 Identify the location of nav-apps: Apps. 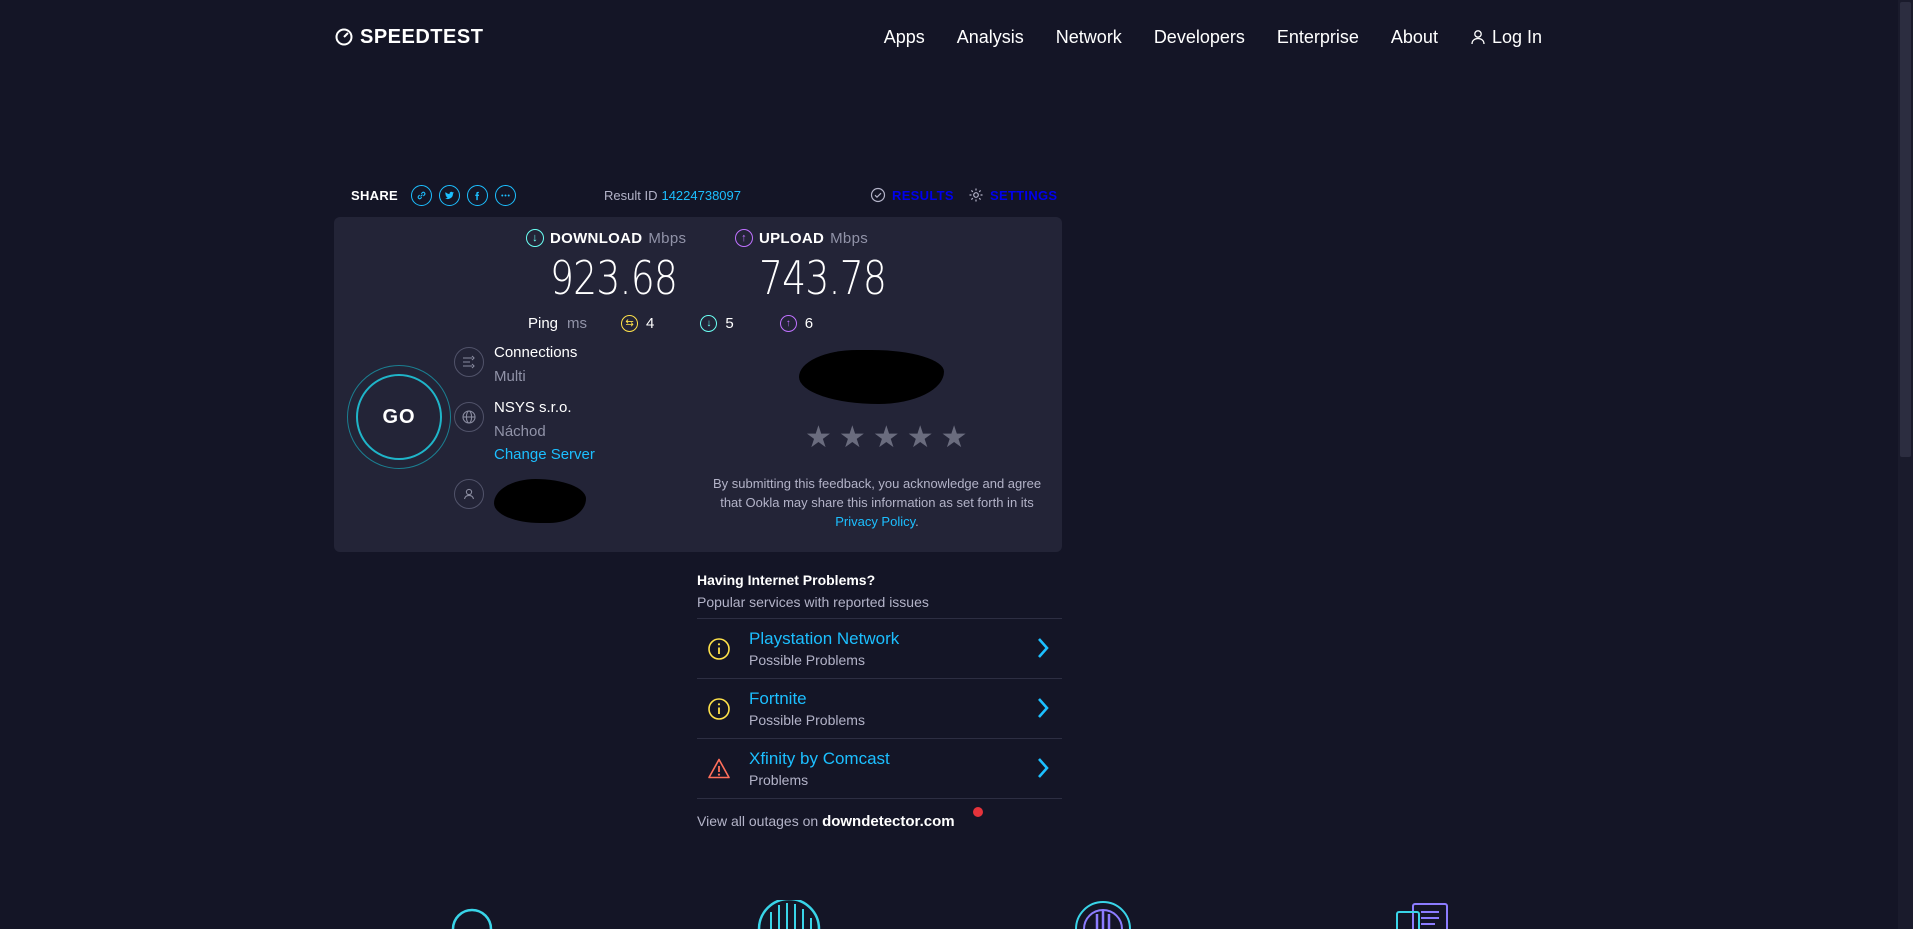
(904, 37).